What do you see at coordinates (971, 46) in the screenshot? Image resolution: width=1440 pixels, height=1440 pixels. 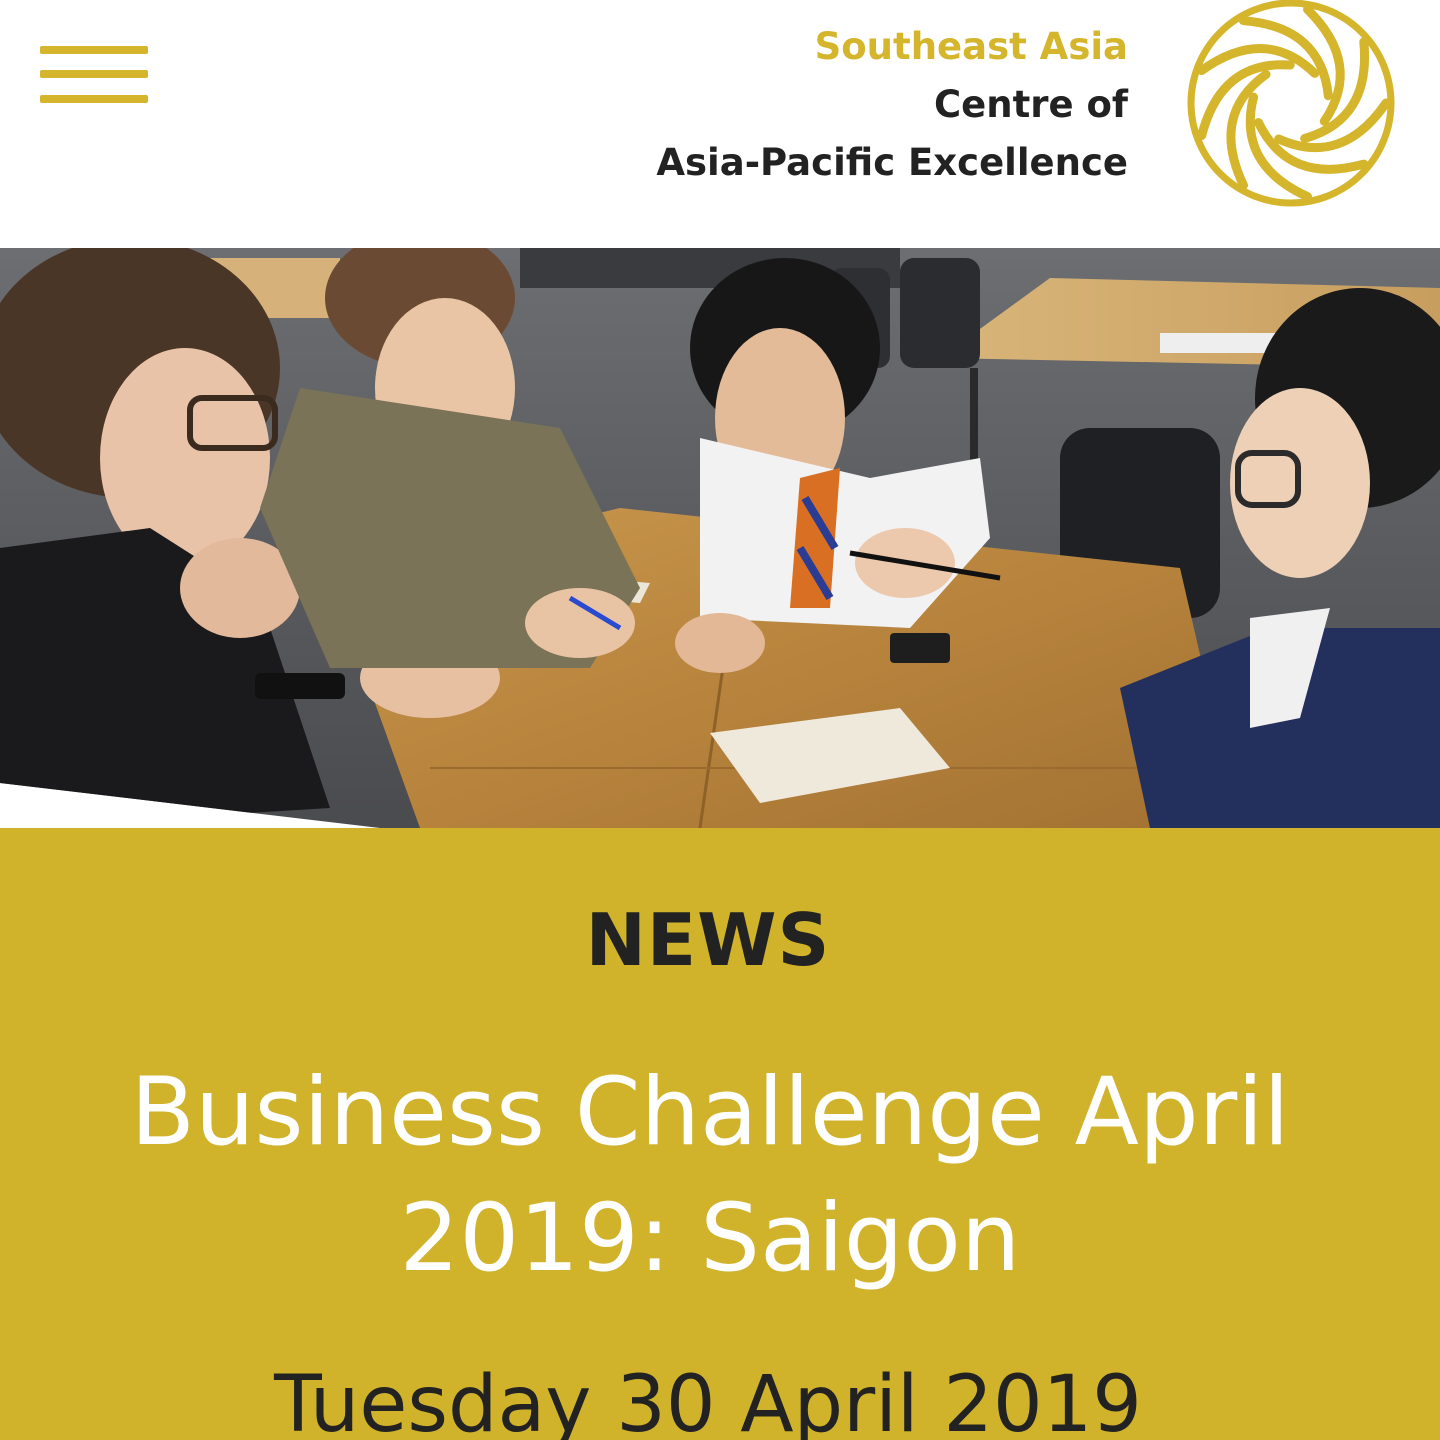 I see `brand-line-region: Southeast Asia` at bounding box center [971, 46].